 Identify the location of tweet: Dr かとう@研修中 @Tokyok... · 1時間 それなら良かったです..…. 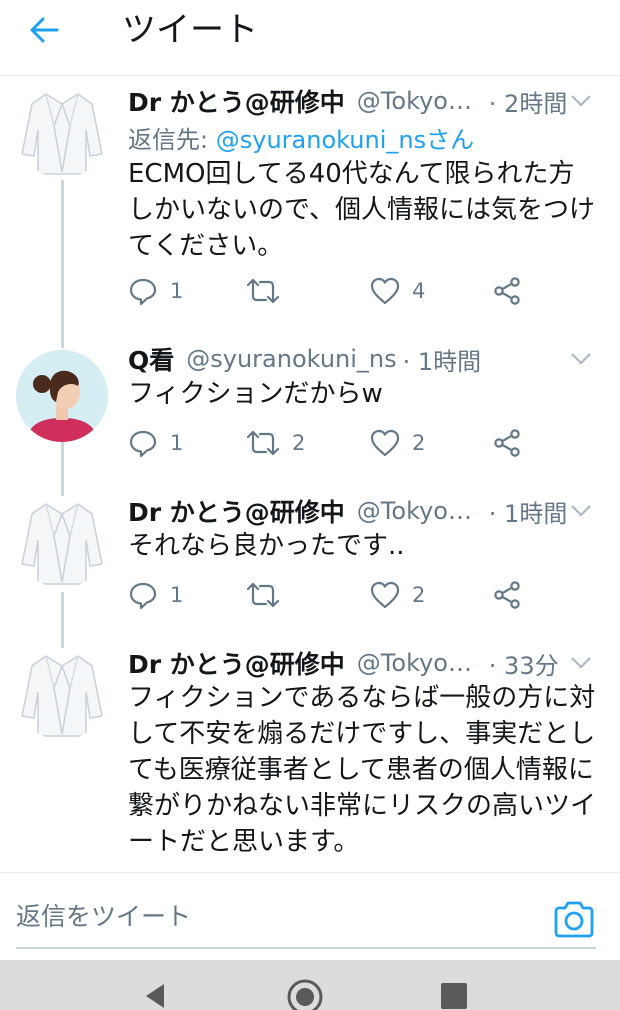
(310, 559).